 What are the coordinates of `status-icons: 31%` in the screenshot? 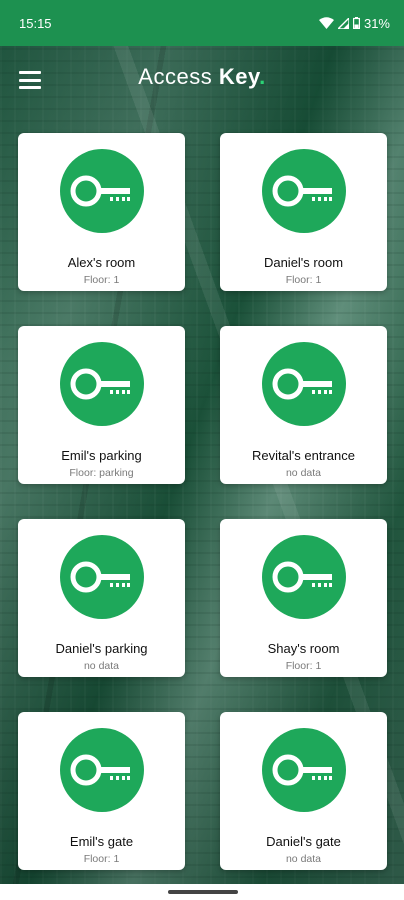 It's located at (354, 23).